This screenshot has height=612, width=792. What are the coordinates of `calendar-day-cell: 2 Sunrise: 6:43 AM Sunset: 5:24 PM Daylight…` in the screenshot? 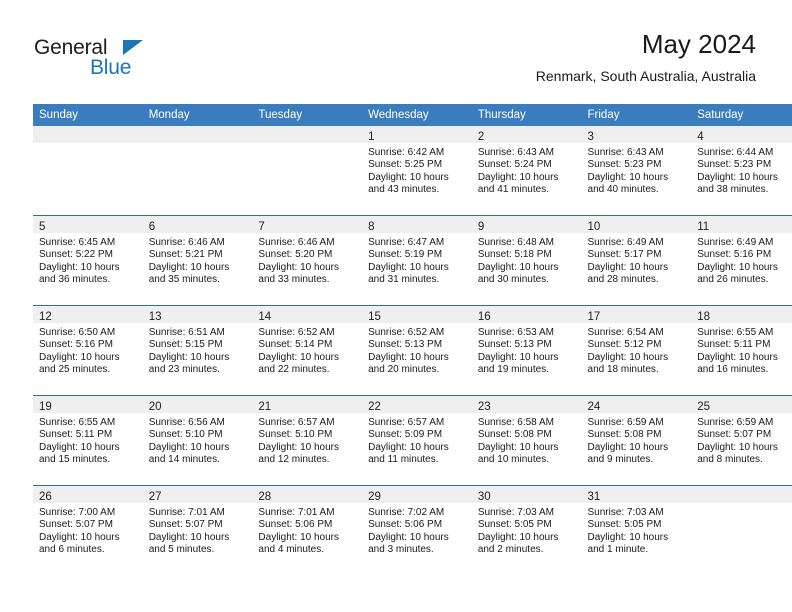 It's located at (526, 171).